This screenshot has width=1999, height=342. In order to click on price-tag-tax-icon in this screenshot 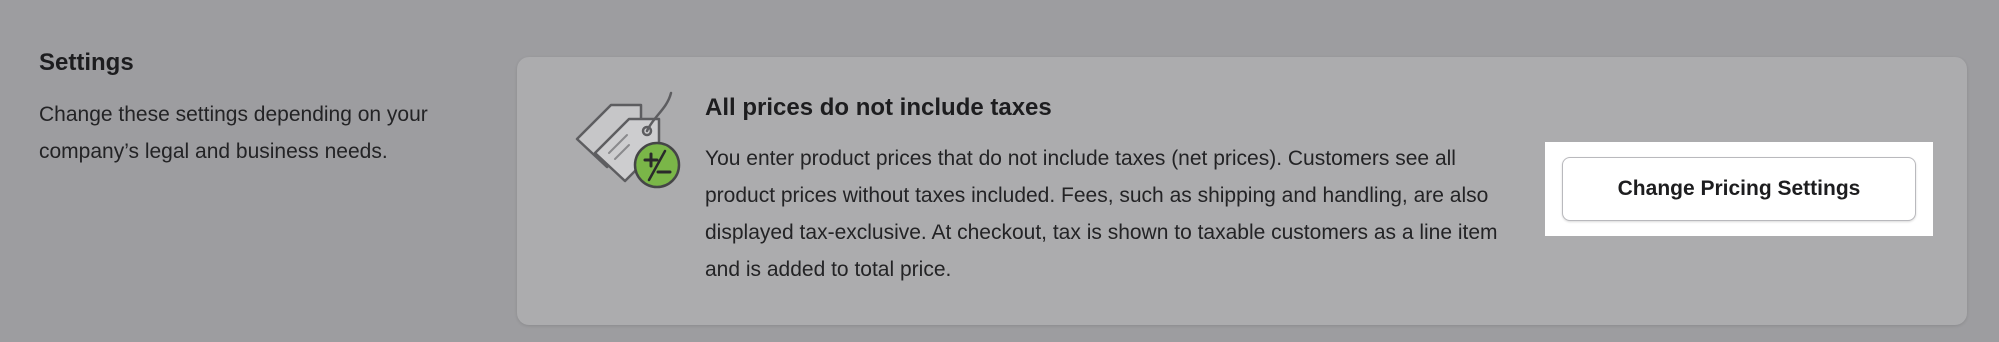, I will do `click(628, 140)`.